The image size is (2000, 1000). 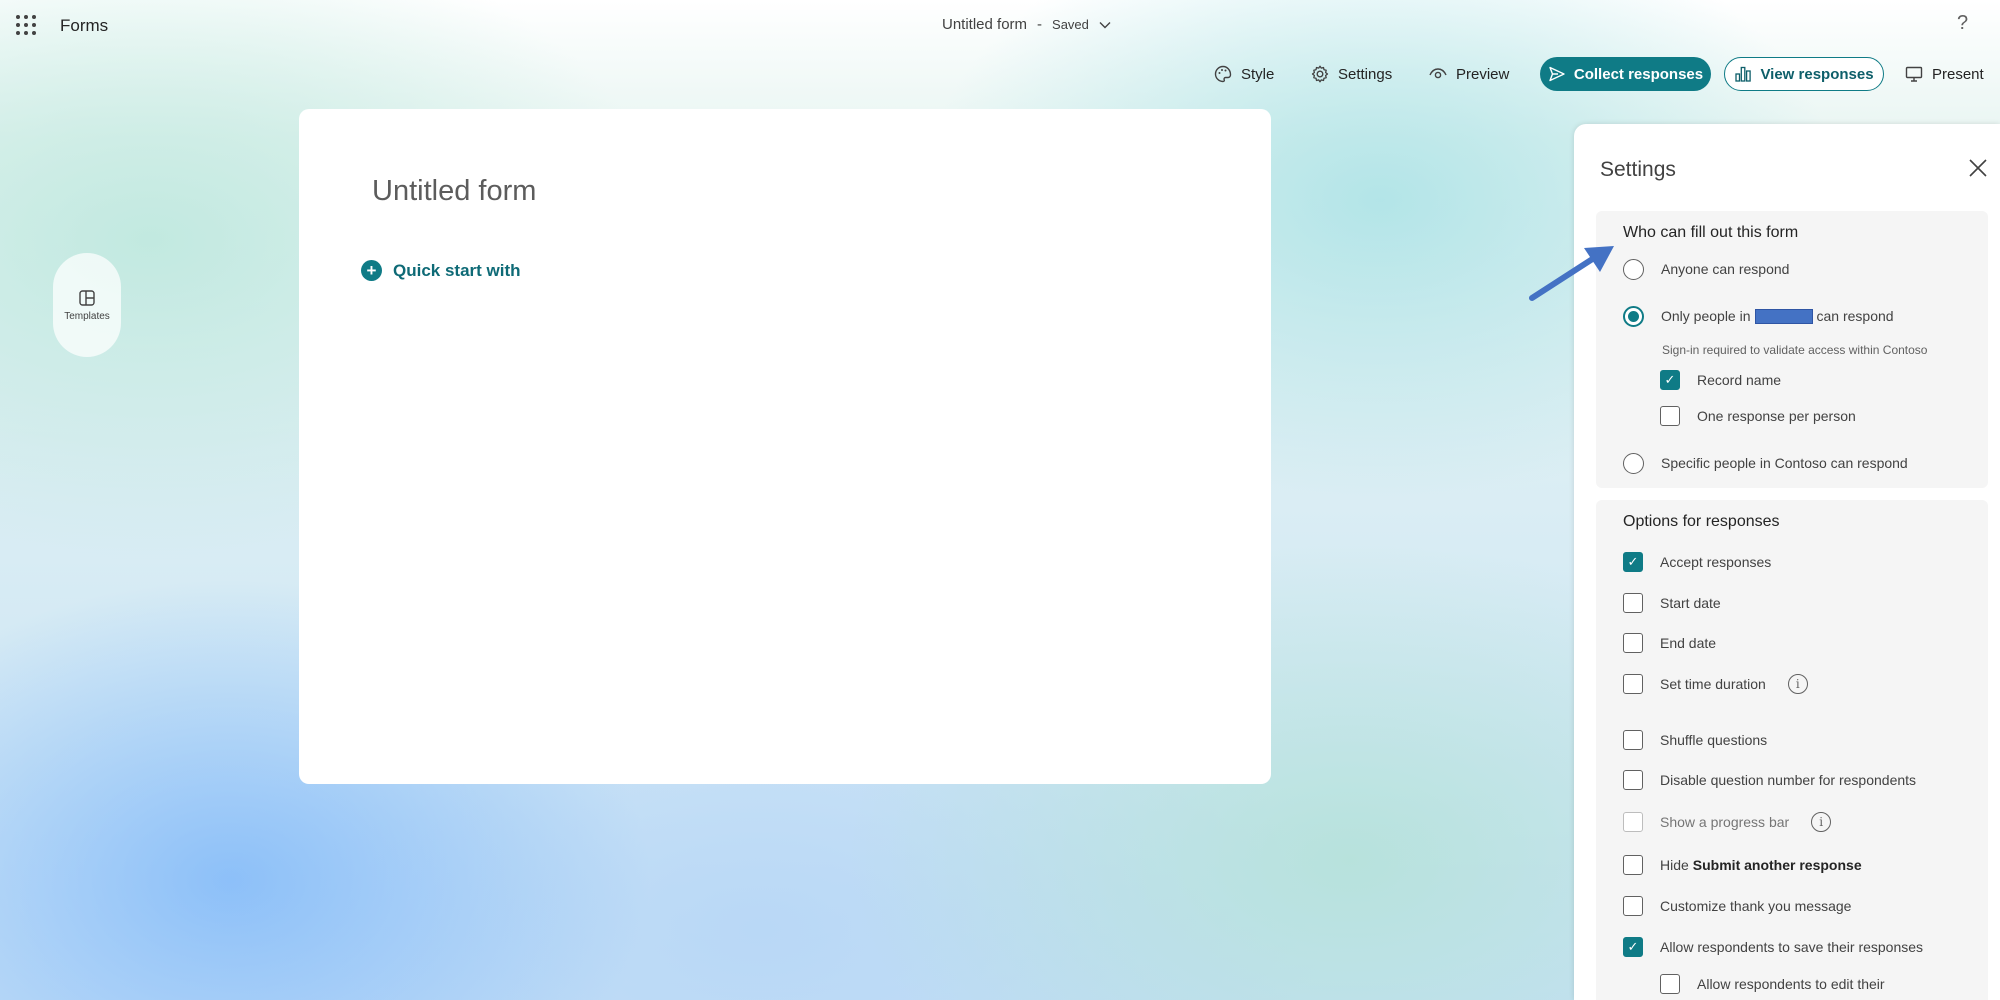 What do you see at coordinates (454, 191) in the screenshot?
I see `form-title: Untitled form` at bounding box center [454, 191].